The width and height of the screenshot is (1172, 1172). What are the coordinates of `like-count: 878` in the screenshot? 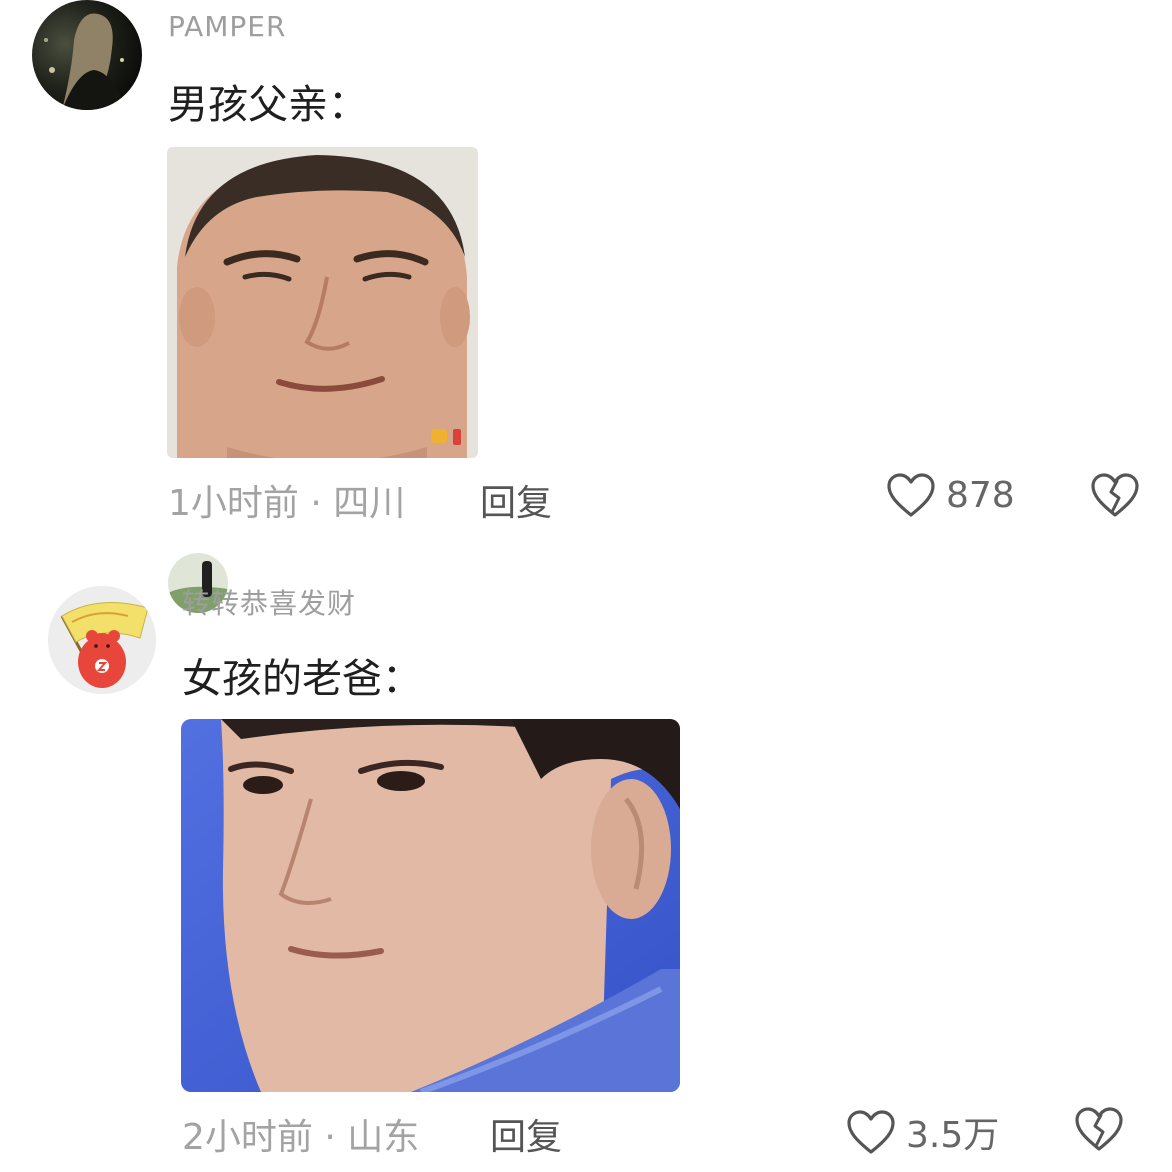 It's located at (980, 495).